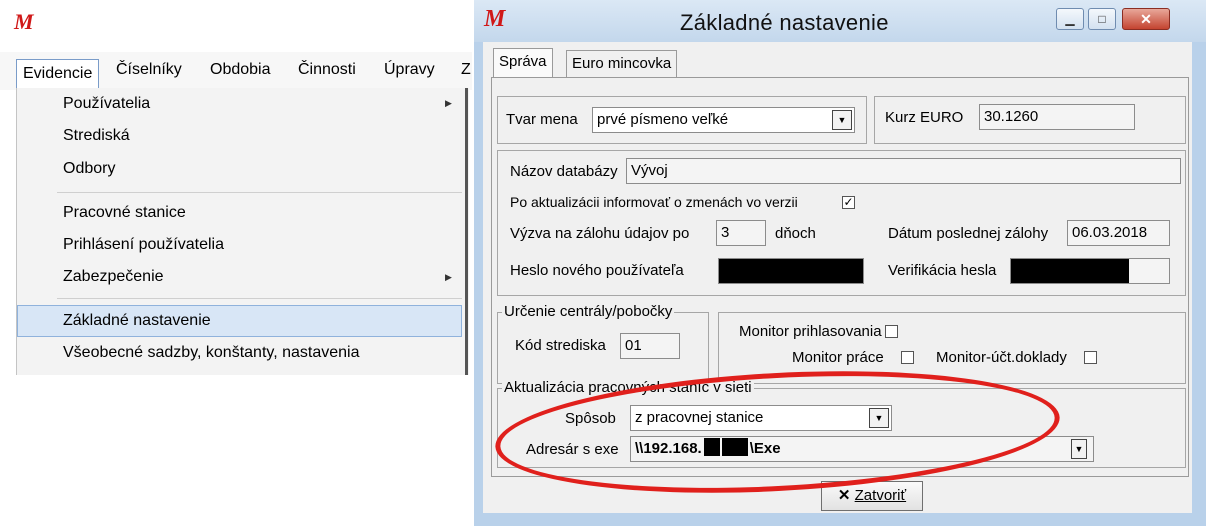  What do you see at coordinates (1102, 19) in the screenshot?
I see `maximize-button: □` at bounding box center [1102, 19].